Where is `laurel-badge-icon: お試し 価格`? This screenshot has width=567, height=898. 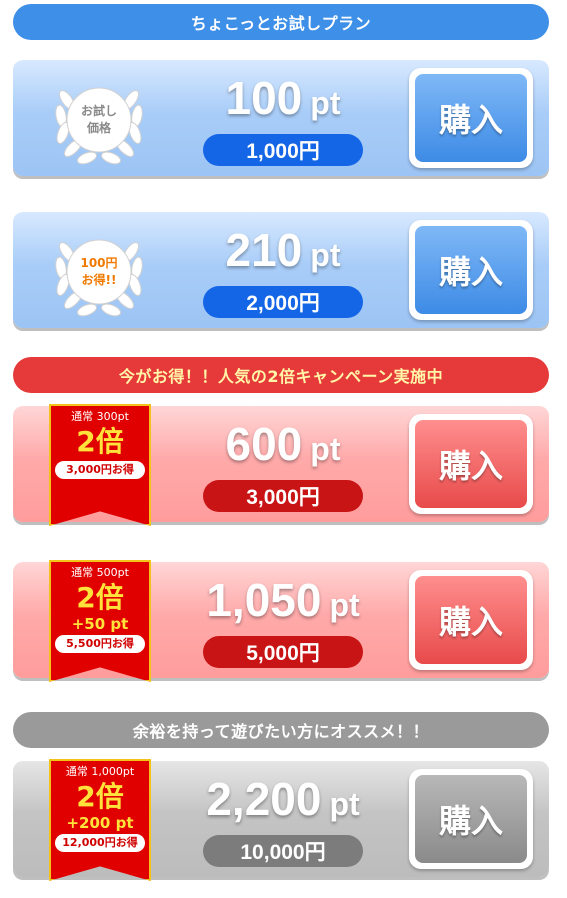
laurel-badge-icon: お試し 価格 is located at coordinates (99, 120).